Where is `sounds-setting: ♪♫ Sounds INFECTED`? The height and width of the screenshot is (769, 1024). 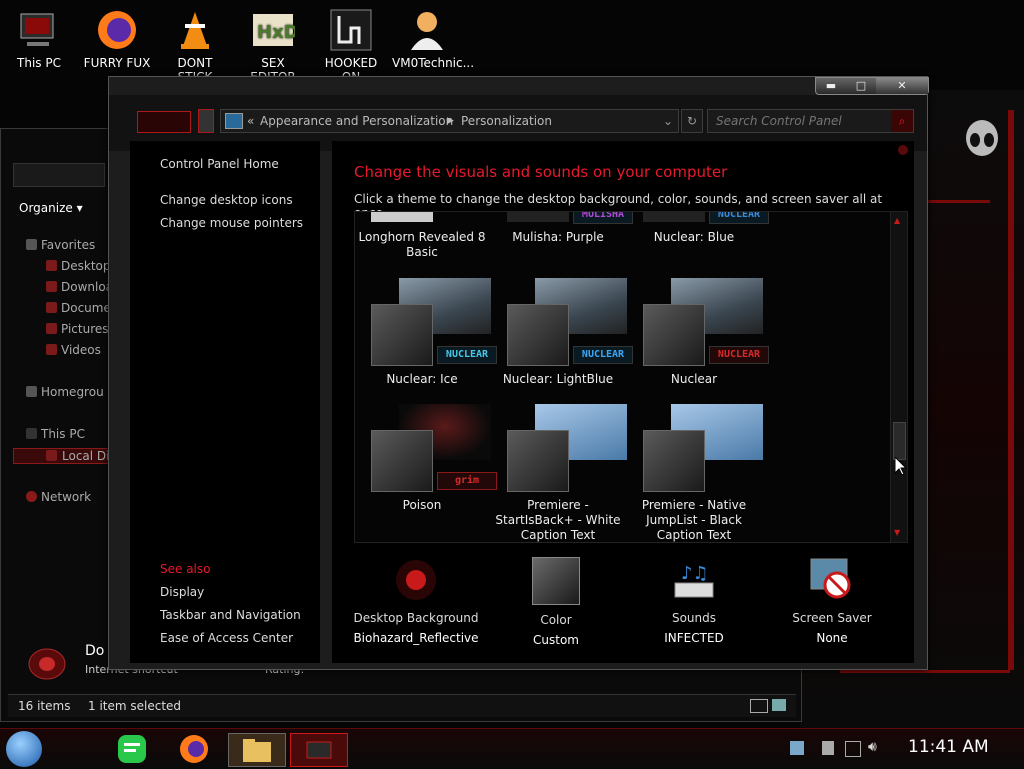
sounds-setting: ♪♫ Sounds INFECTED is located at coordinates (694, 601).